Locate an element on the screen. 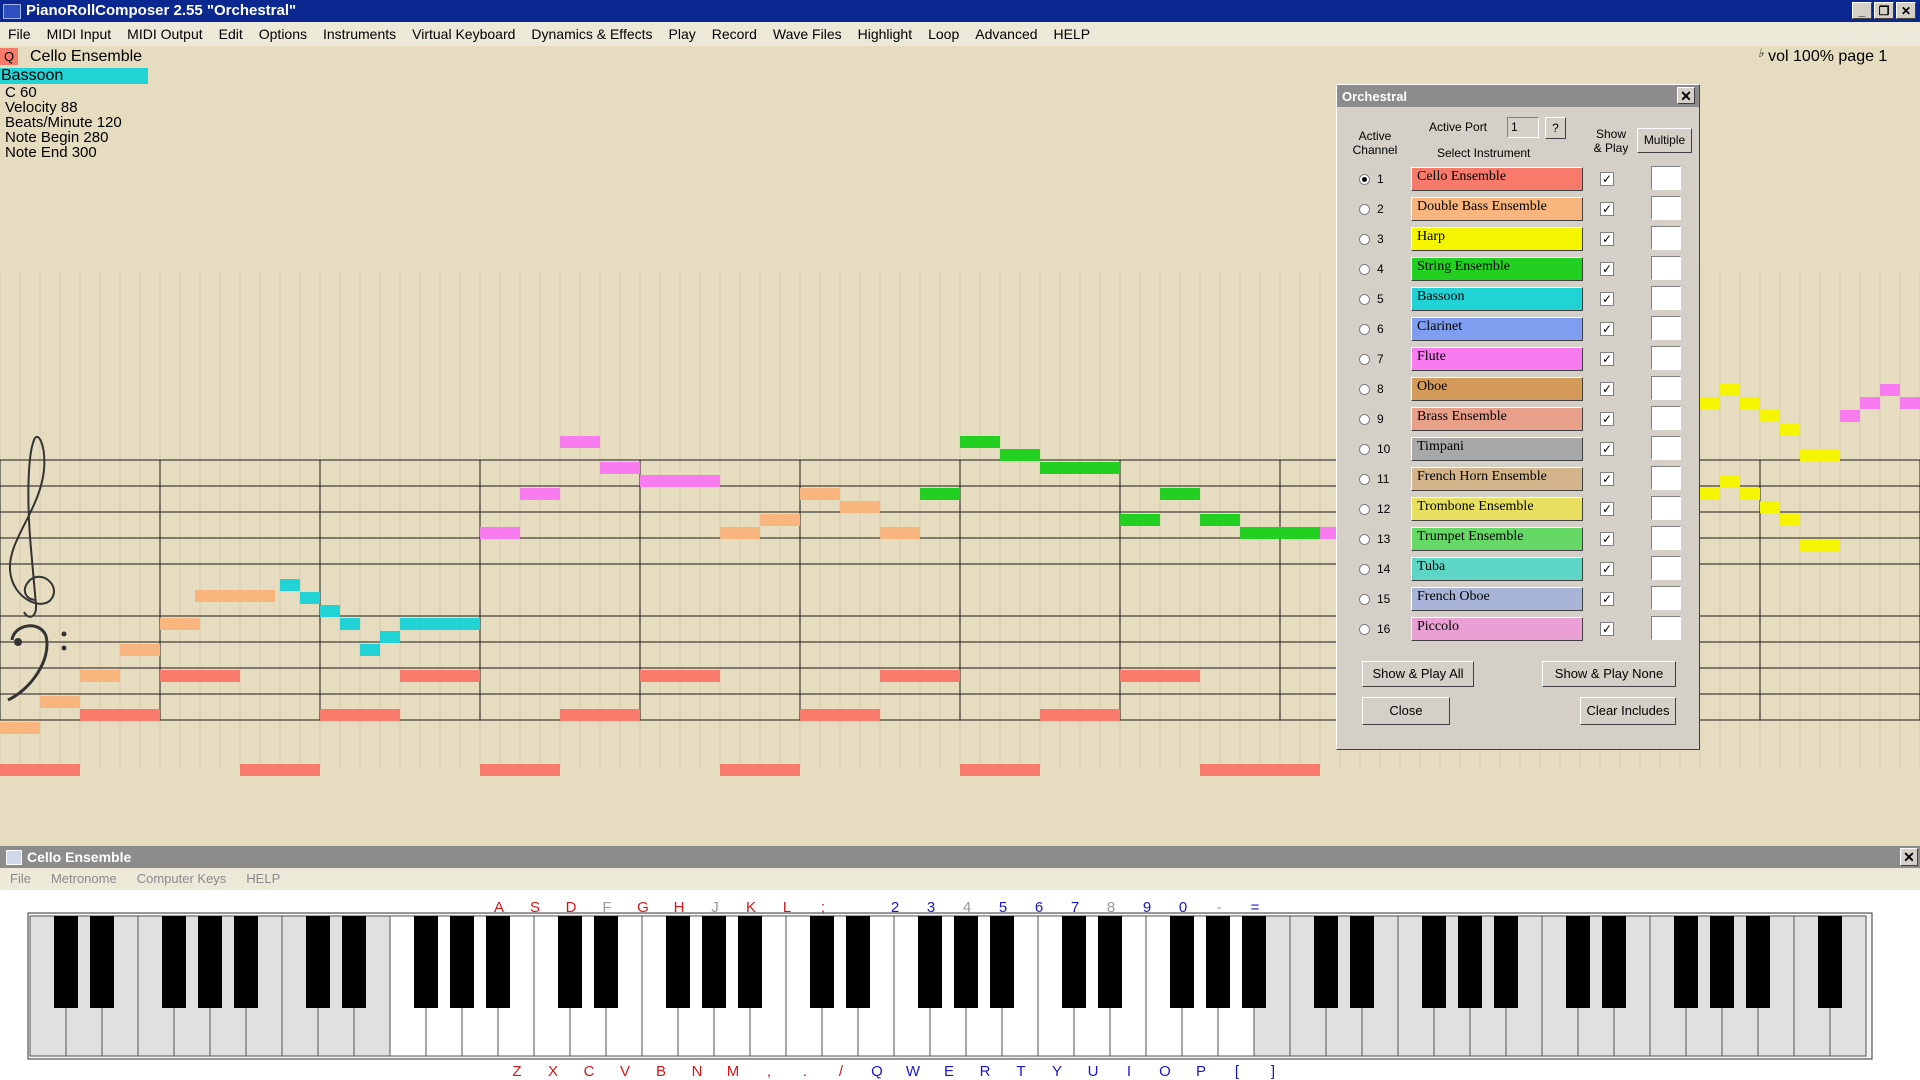 Image resolution: width=1920 pixels, height=1080 pixels. port-help-button: ? is located at coordinates (1555, 128).